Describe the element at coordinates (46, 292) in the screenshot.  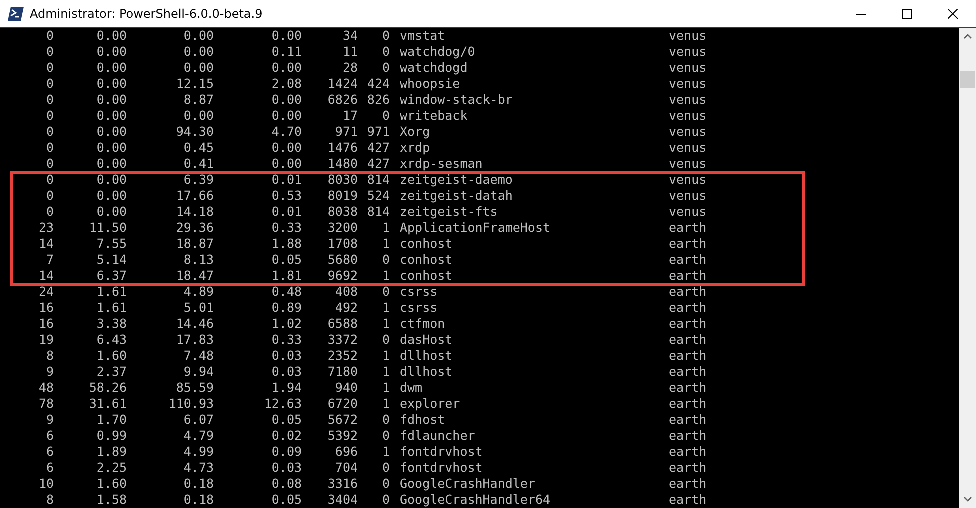
I see `pid-cell-text: 24` at that location.